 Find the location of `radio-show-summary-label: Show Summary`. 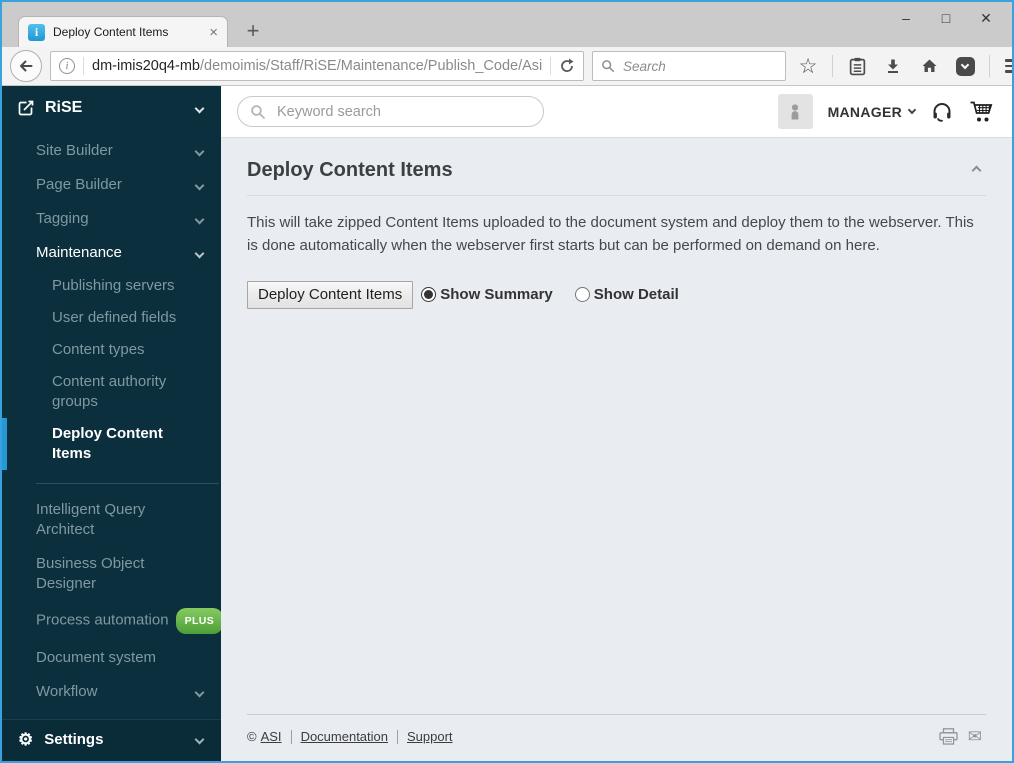

radio-show-summary-label: Show Summary is located at coordinates (496, 294).